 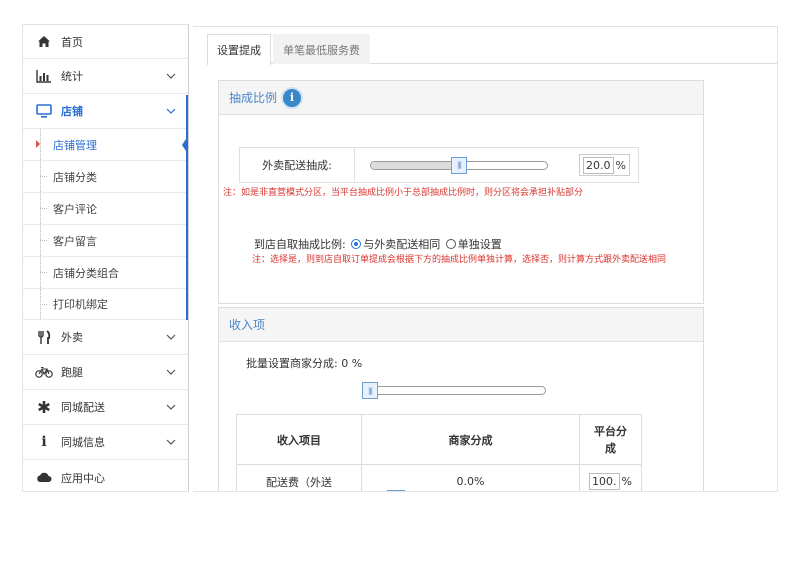 I want to click on radio-same-as-delivery, so click(x=356, y=244).